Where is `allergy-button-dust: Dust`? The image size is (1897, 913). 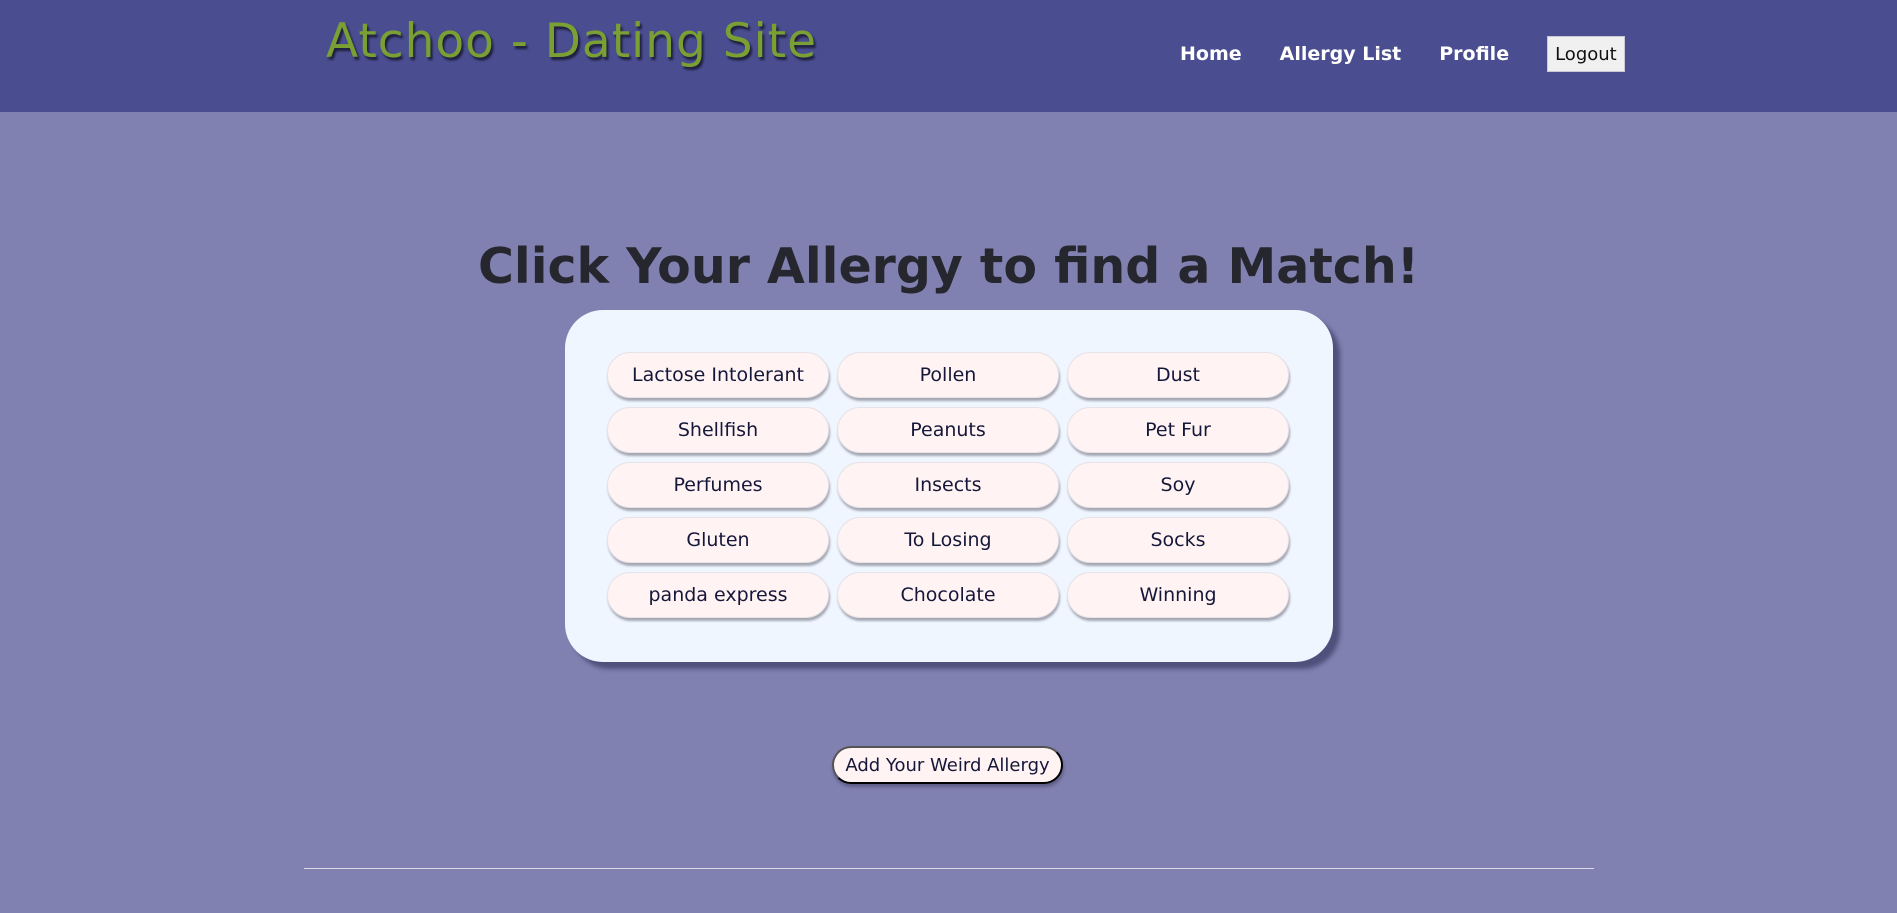
allergy-button-dust: Dust is located at coordinates (1178, 375).